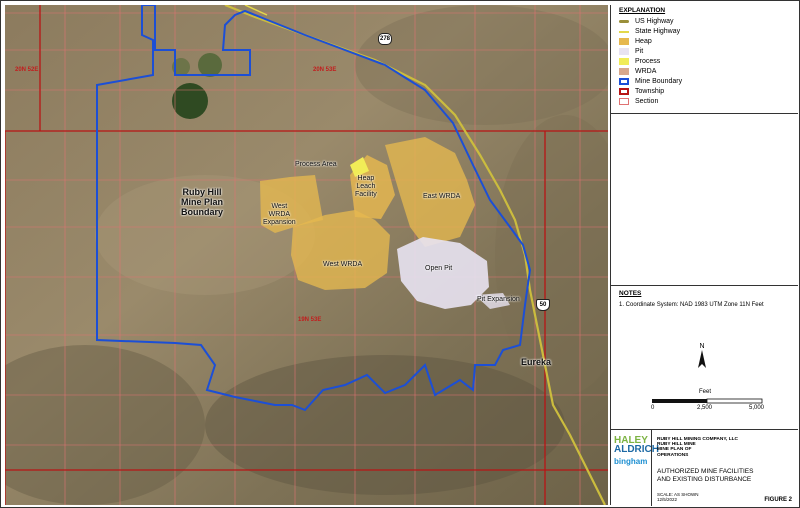 The width and height of the screenshot is (800, 508). I want to click on label-mine-plan-boundary: Ruby Hill Mine Plan Boundary, so click(202, 202).